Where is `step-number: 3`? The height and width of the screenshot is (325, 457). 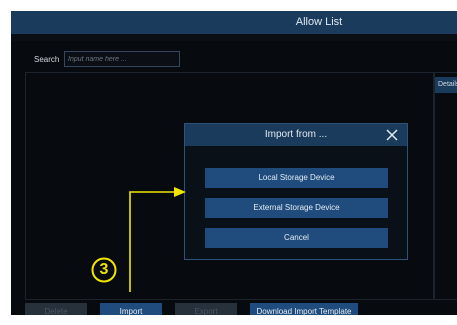
step-number: 3 is located at coordinates (104, 269).